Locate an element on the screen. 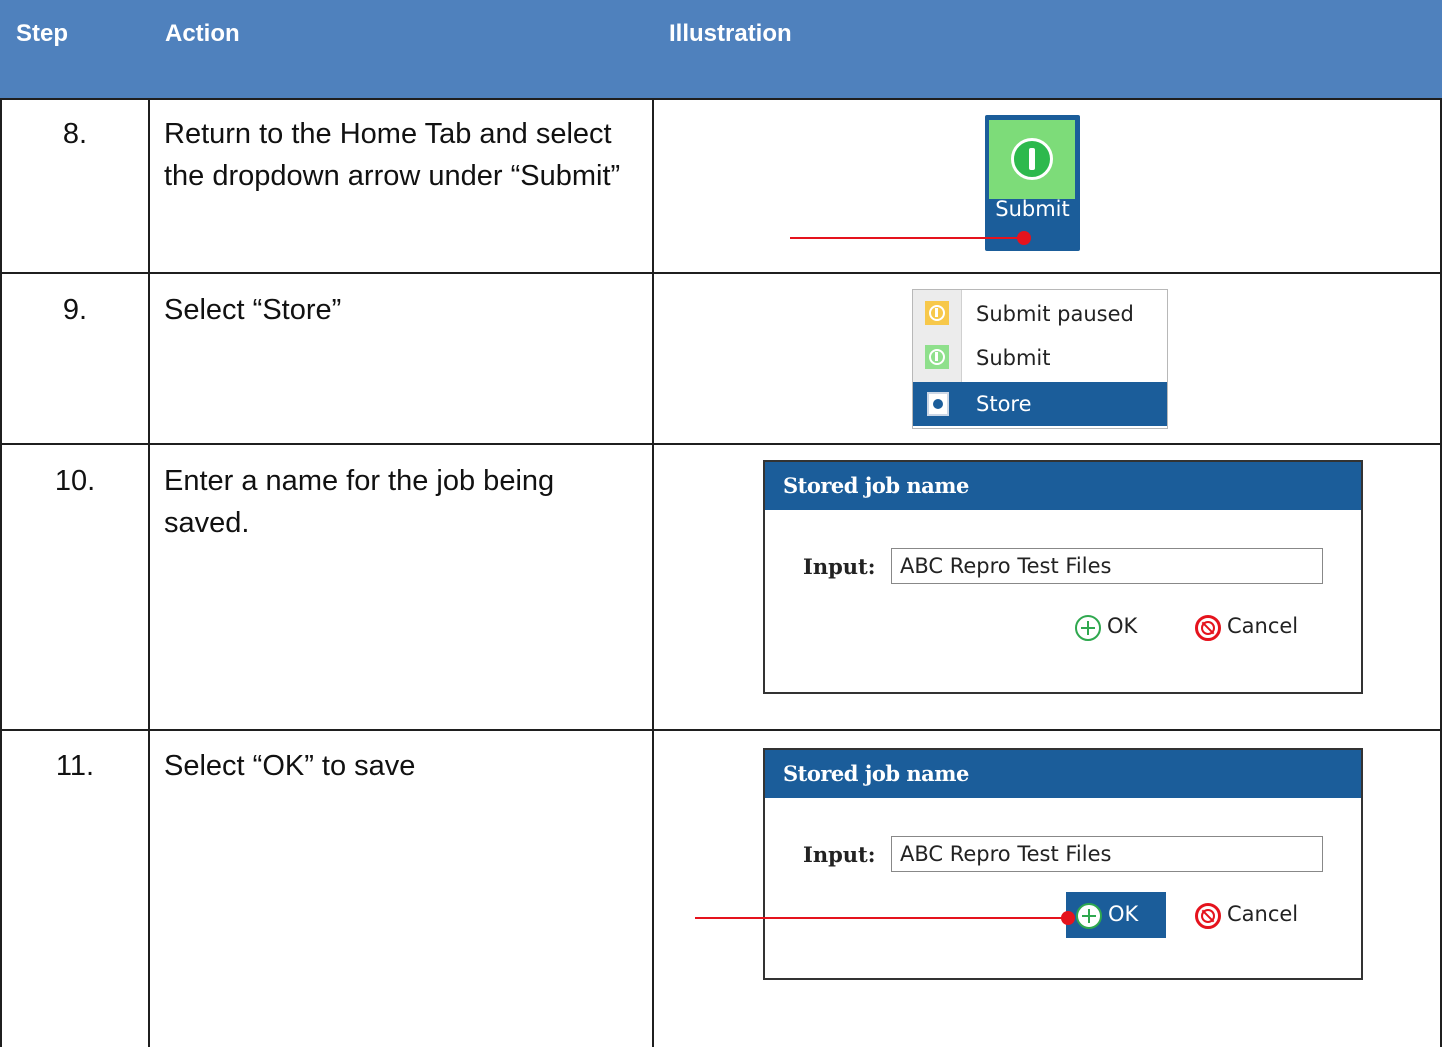  menu-item-store: Store is located at coordinates (1040, 404).